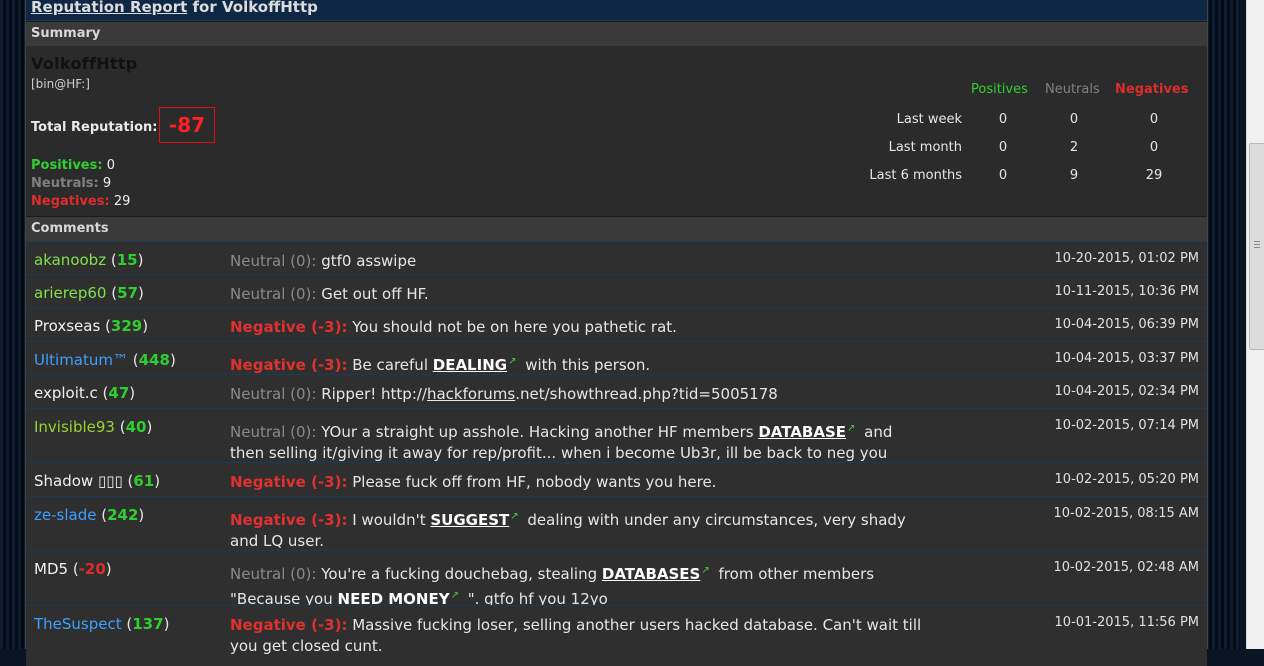 The height and width of the screenshot is (666, 1264). What do you see at coordinates (126, 326) in the screenshot?
I see `author-rep: 329` at bounding box center [126, 326].